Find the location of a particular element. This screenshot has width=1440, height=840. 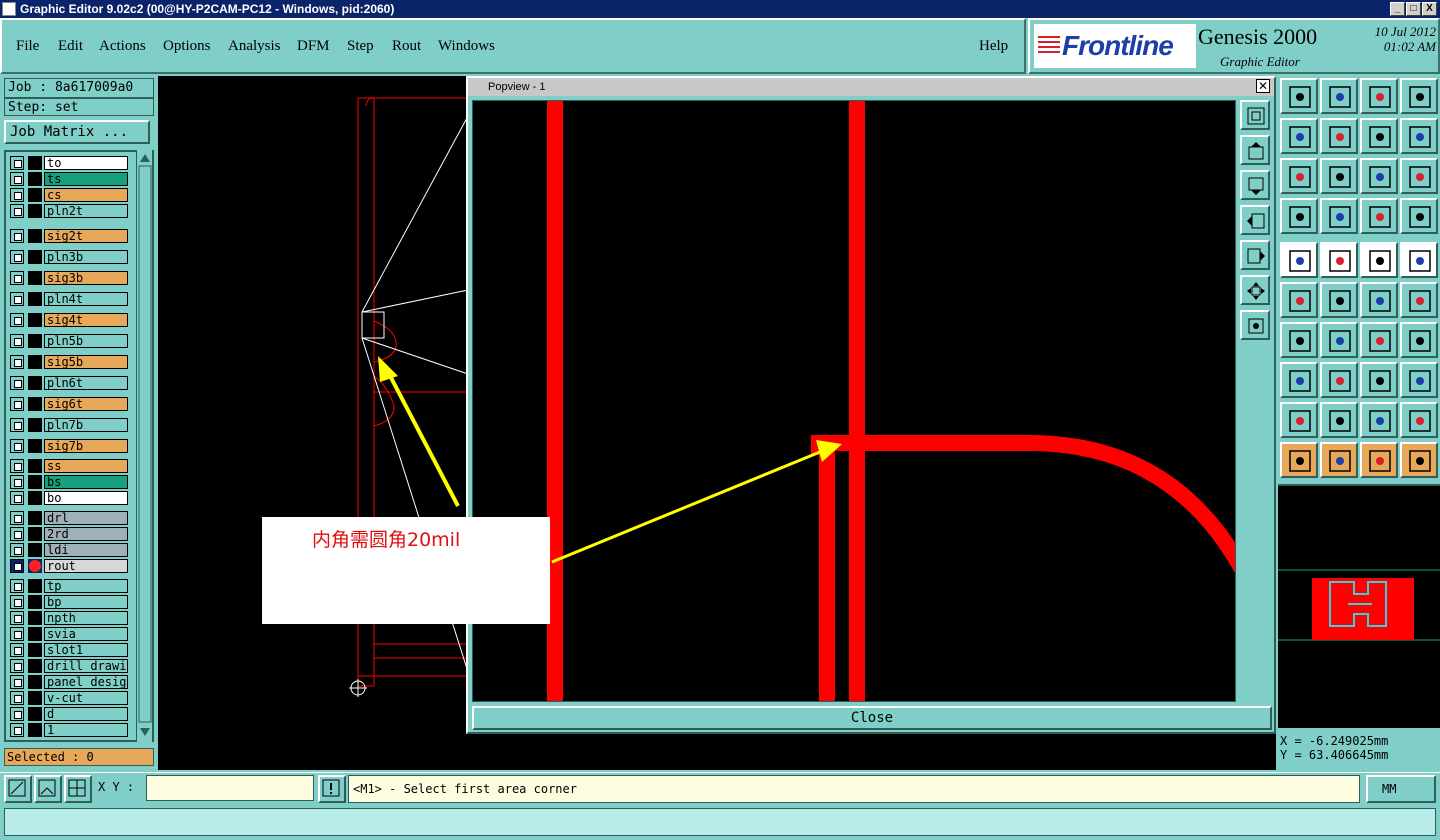

line-edit-icon is located at coordinates (1339, 380).